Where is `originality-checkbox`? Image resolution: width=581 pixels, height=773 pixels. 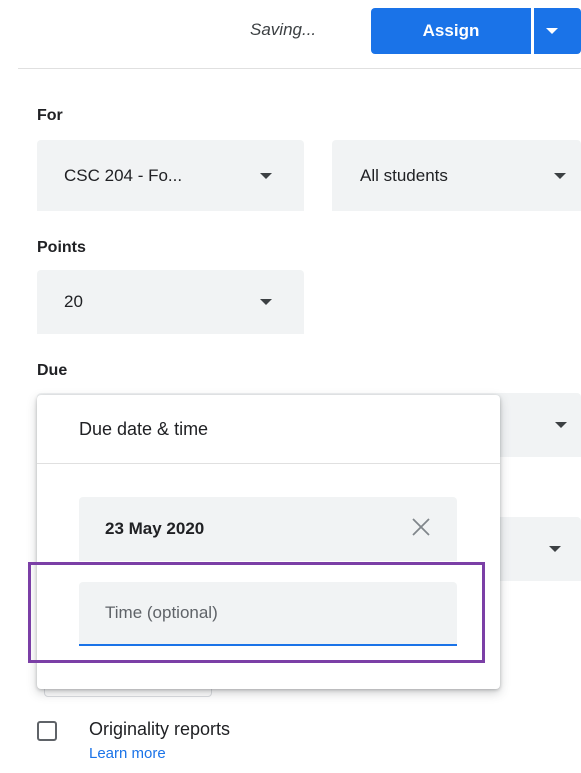 originality-checkbox is located at coordinates (47, 731).